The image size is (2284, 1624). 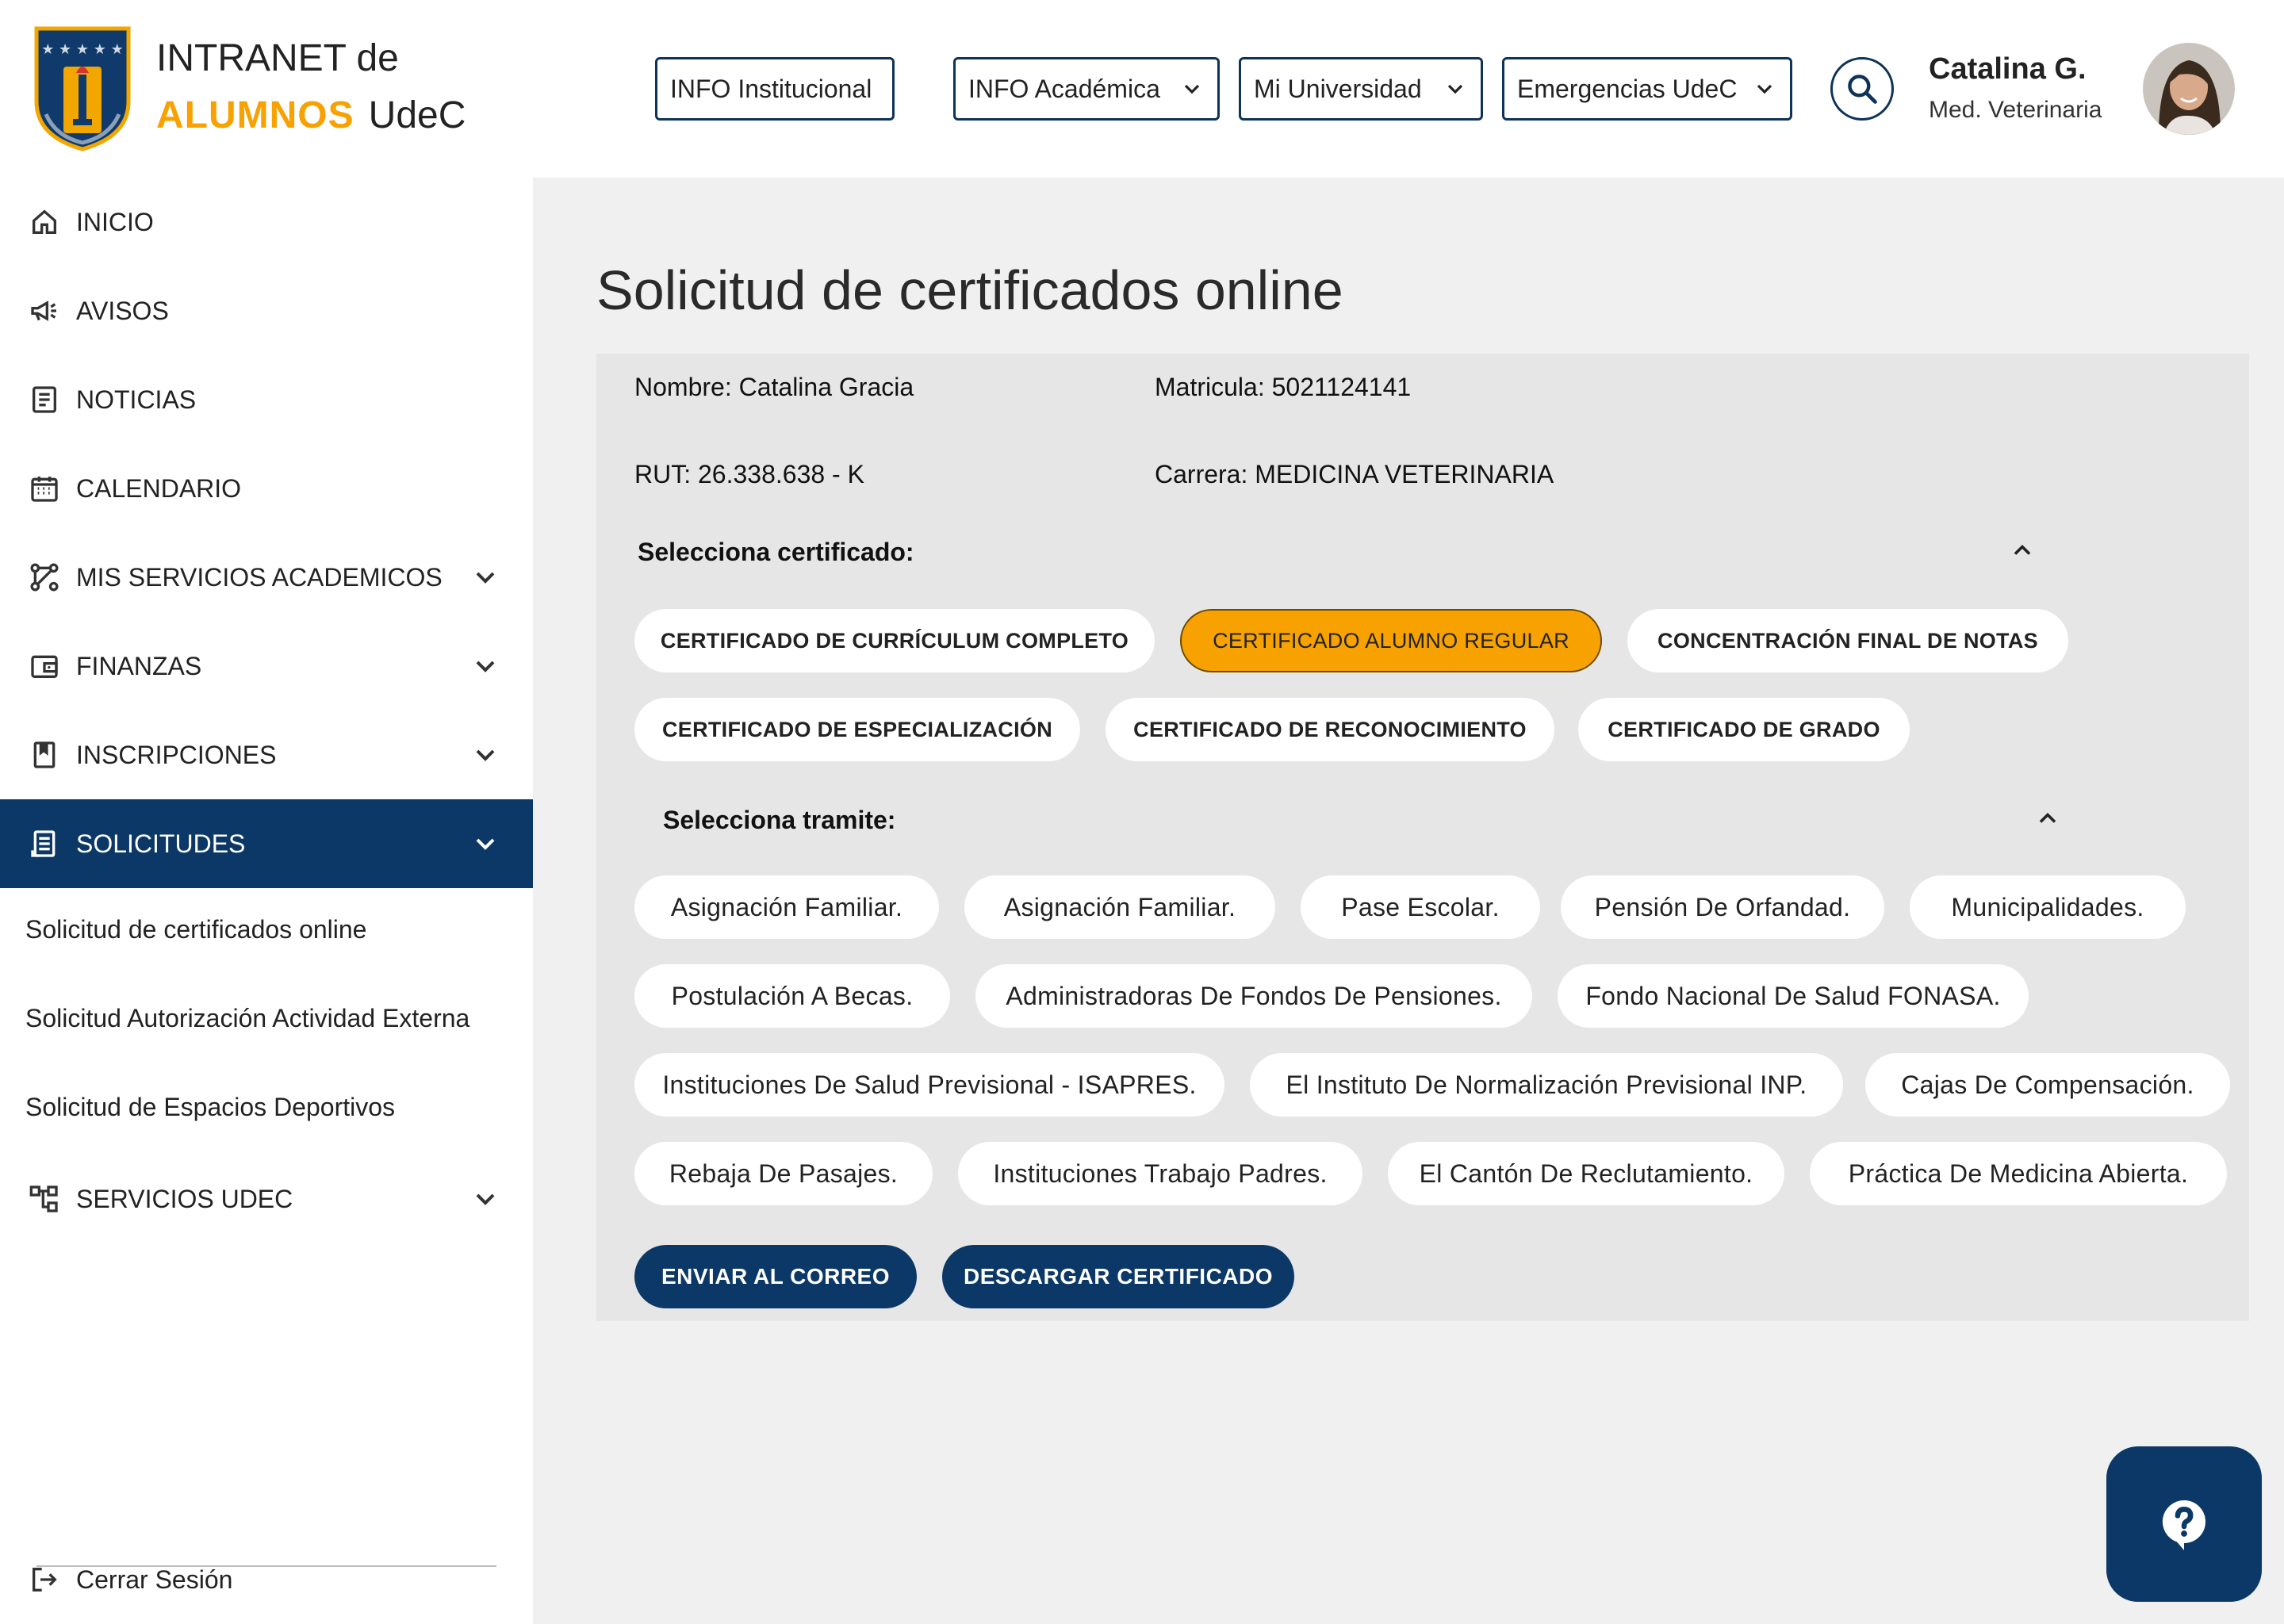 What do you see at coordinates (2189, 89) in the screenshot?
I see `avatar` at bounding box center [2189, 89].